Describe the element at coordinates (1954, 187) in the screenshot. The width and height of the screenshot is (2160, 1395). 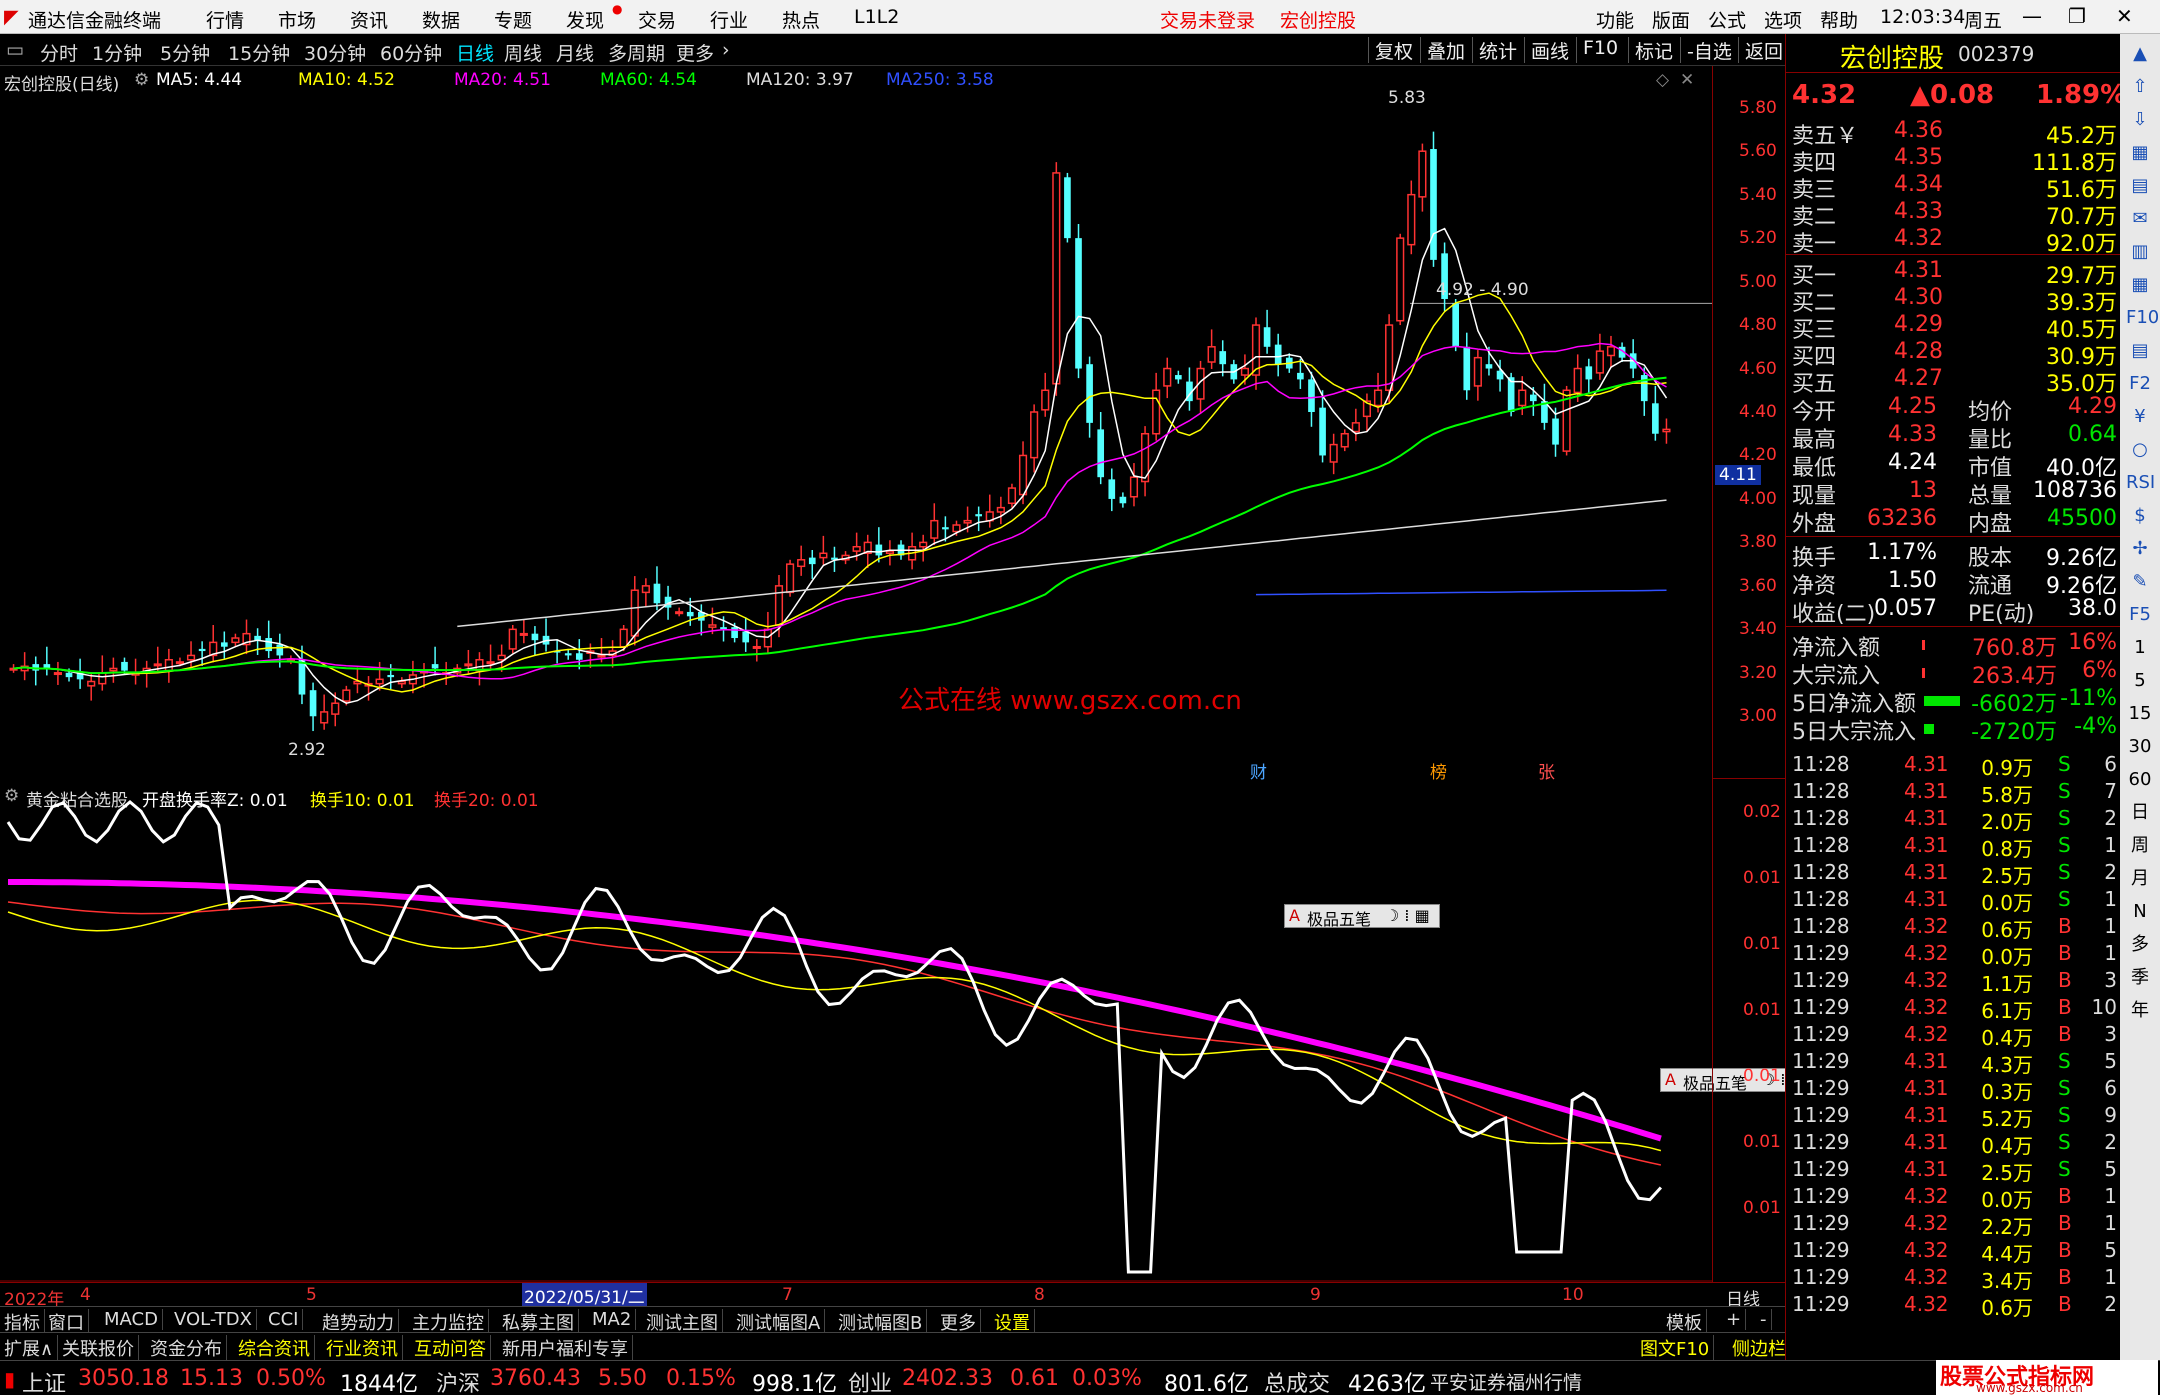
I see `ask-row: 卖三 4.34 51.6万` at that location.